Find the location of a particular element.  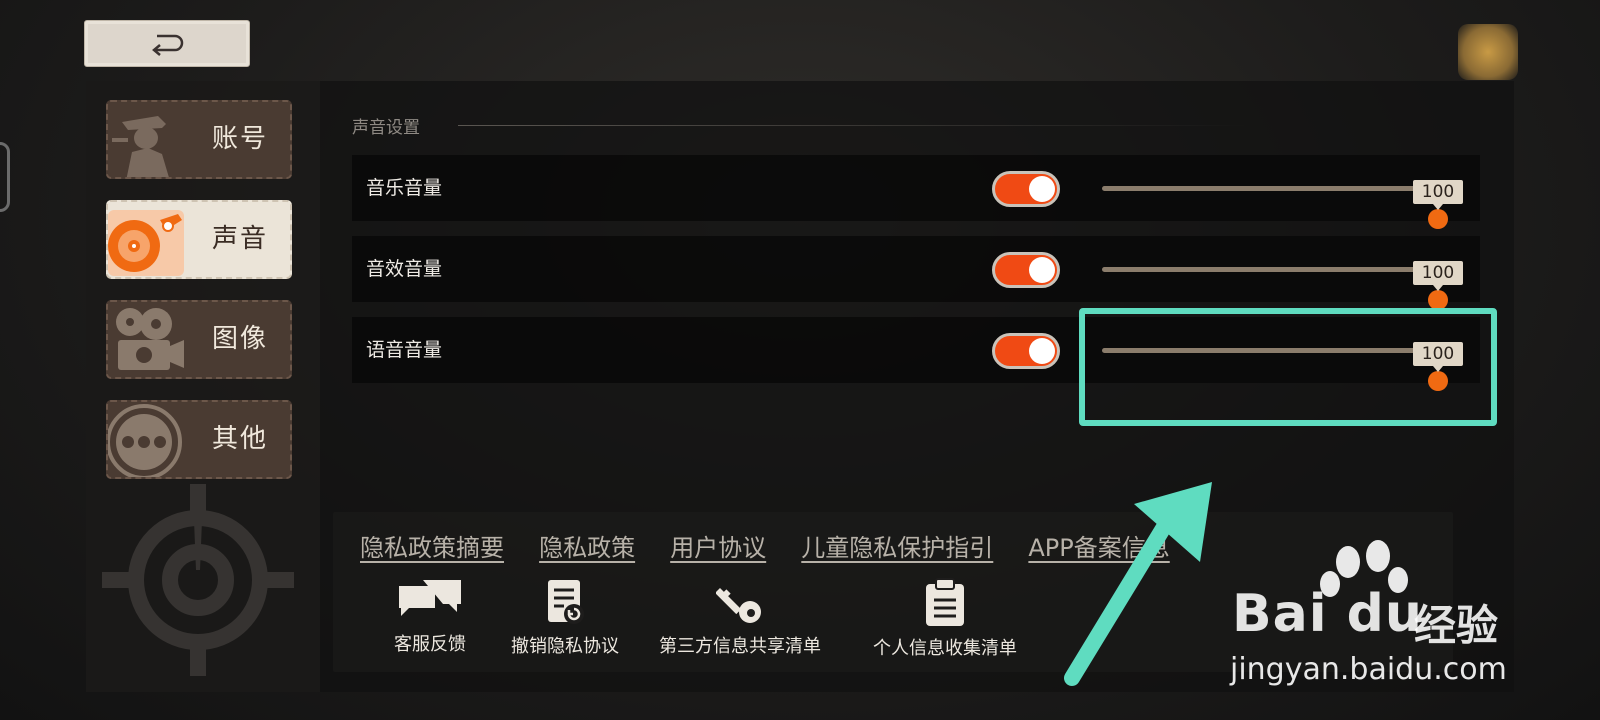

sidebar-item-graphics: 图像 is located at coordinates (199, 339).